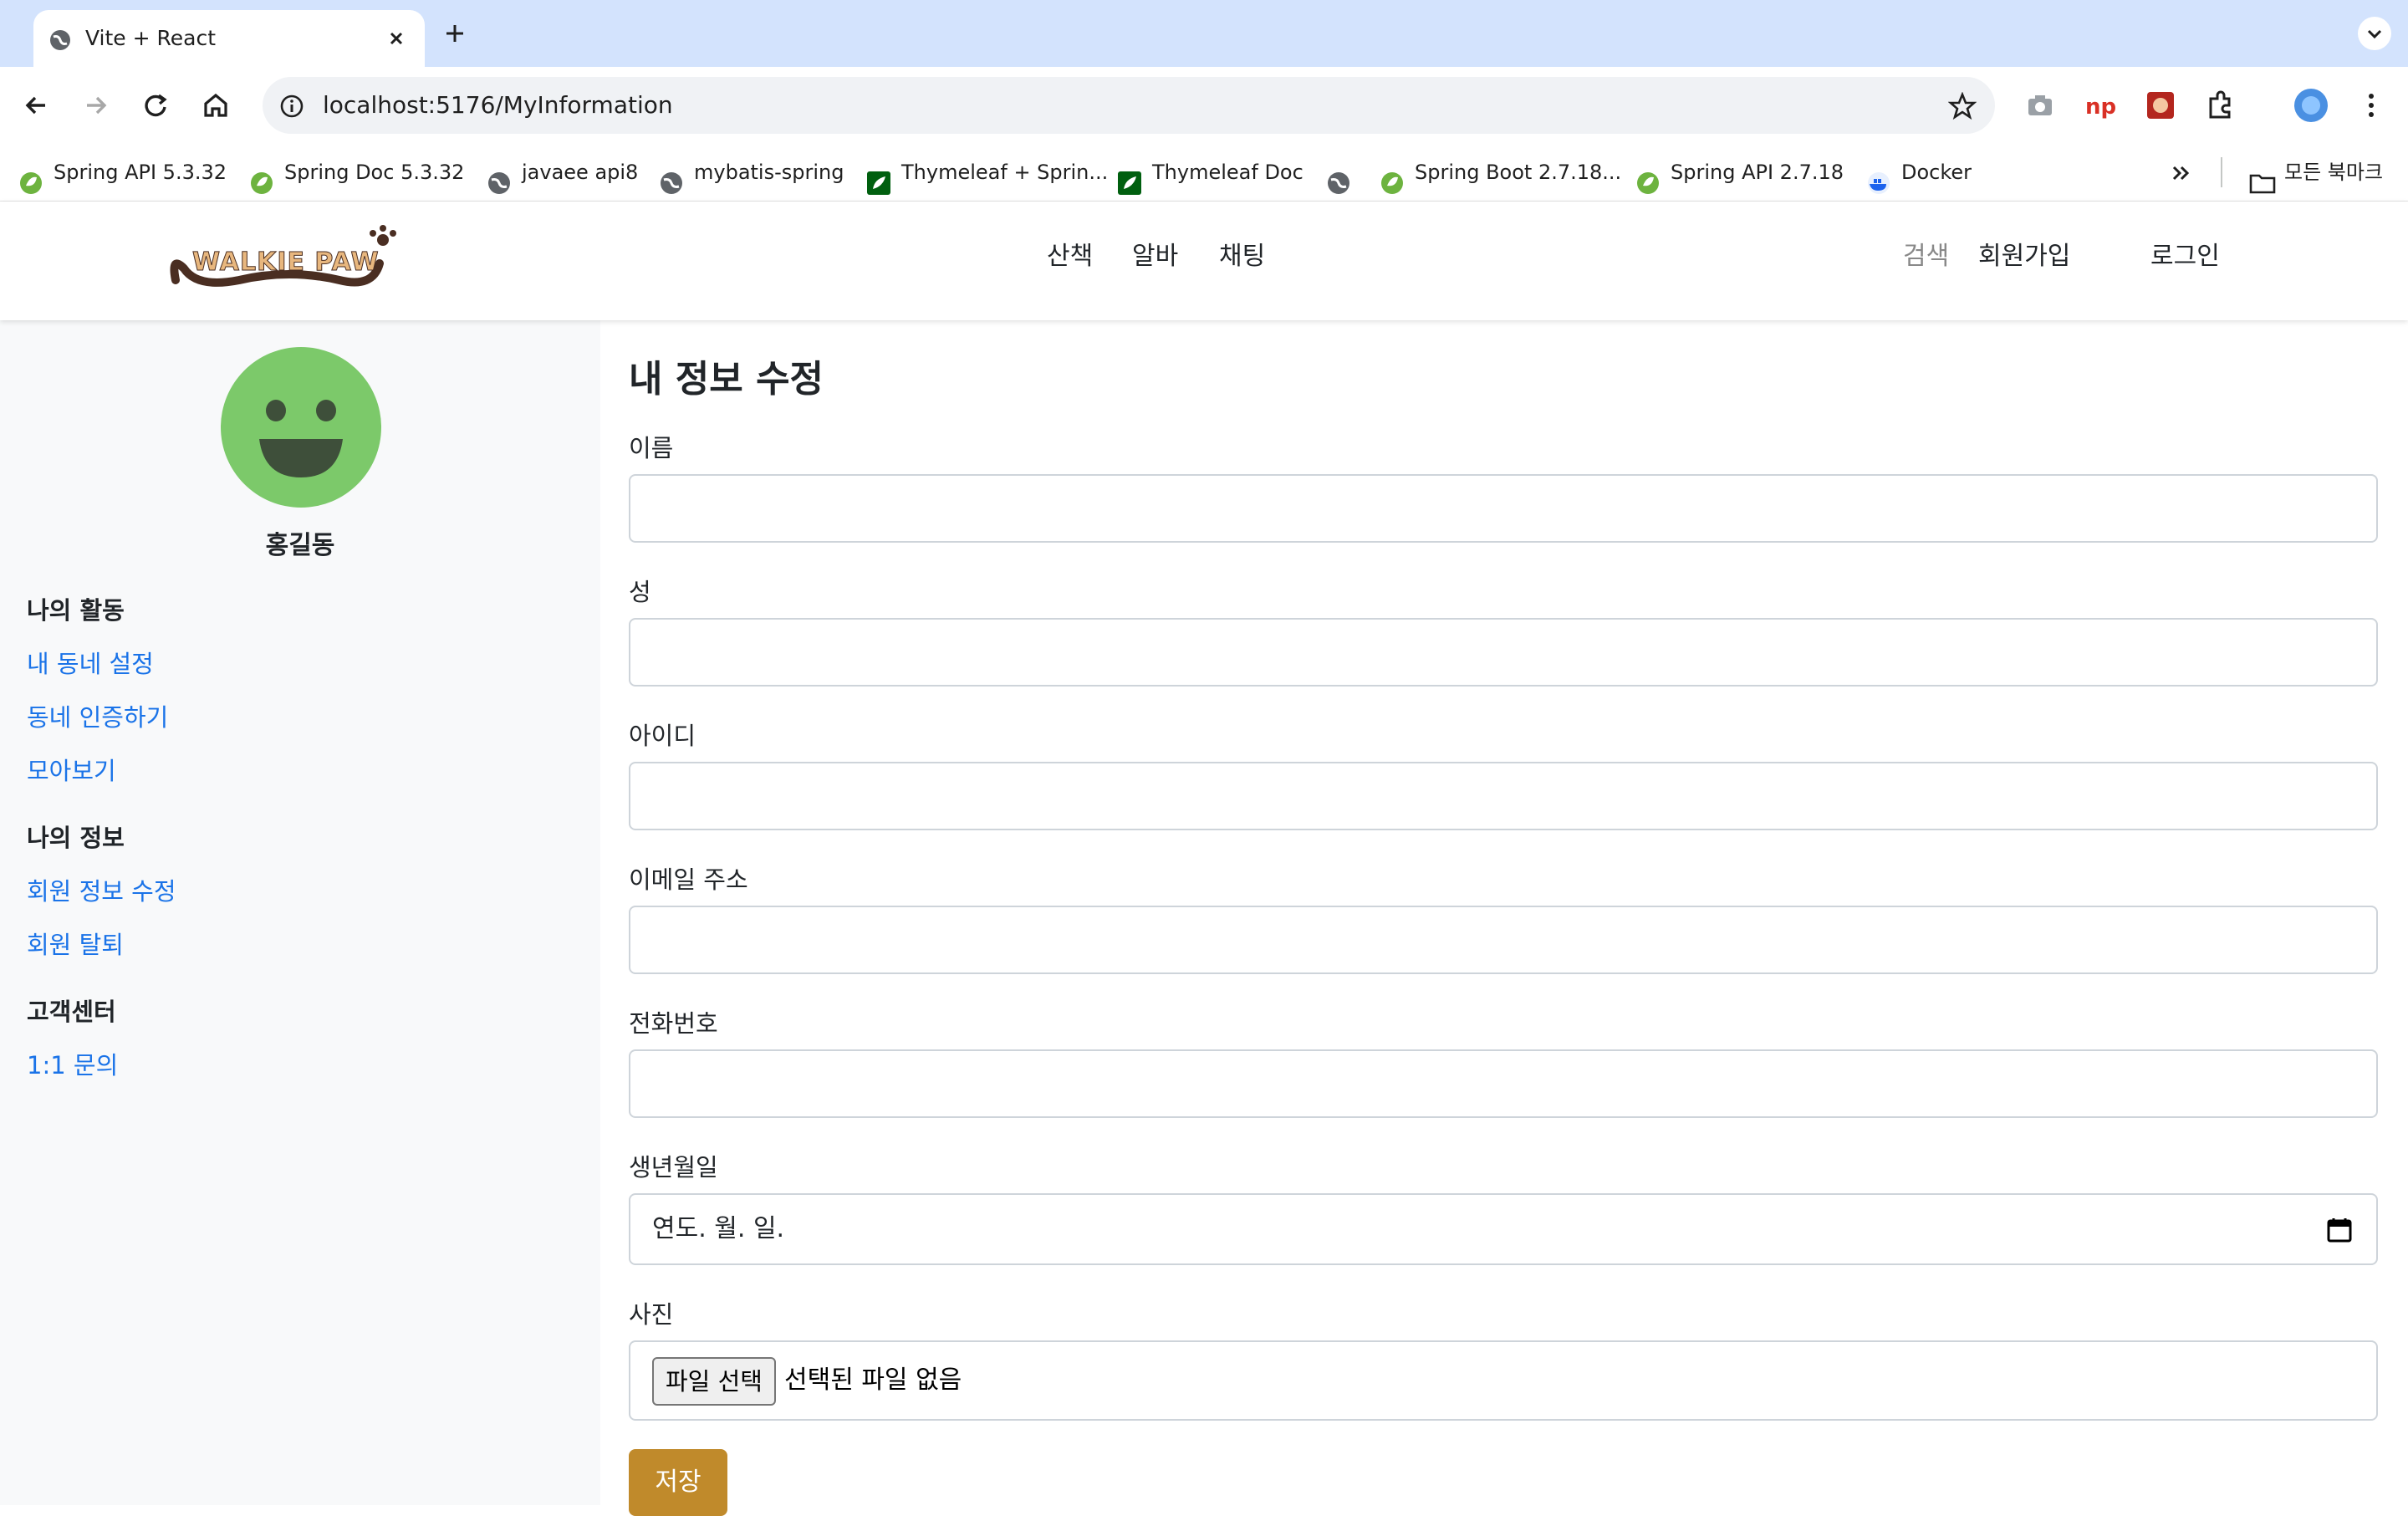 The image size is (2408, 1516). Describe the element at coordinates (1879, 177) in the screenshot. I see `docker-icon` at that location.